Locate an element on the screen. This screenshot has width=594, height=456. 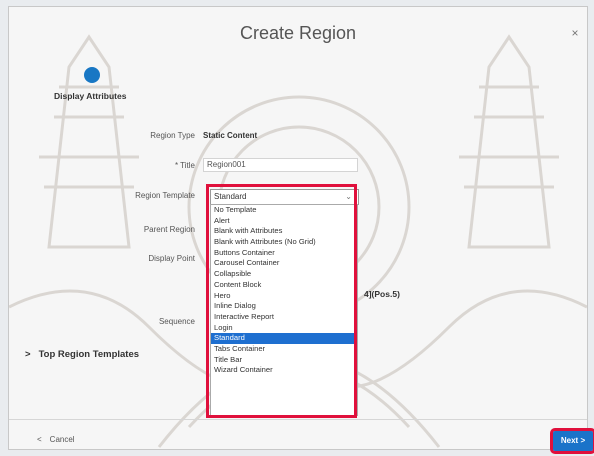
region-type-label: Region Type is located at coordinates (172, 135).